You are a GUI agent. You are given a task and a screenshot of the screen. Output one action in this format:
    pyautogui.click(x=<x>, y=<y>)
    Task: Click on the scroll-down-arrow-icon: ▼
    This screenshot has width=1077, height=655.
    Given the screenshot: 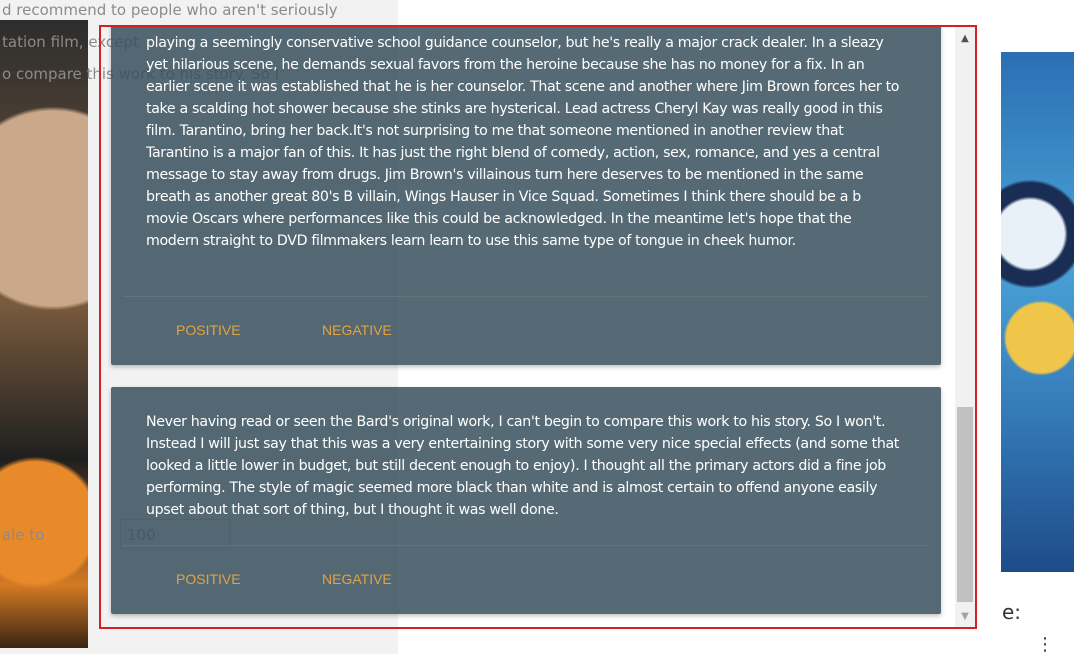 What is the action you would take?
    pyautogui.click(x=965, y=617)
    